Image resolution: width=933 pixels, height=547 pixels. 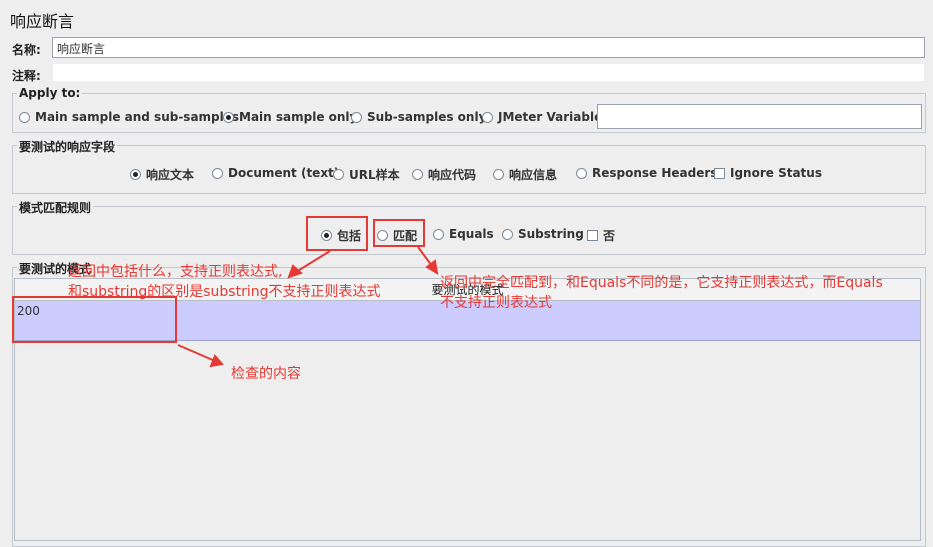 What do you see at coordinates (425, 256) in the screenshot?
I see `arrow-matches-line` at bounding box center [425, 256].